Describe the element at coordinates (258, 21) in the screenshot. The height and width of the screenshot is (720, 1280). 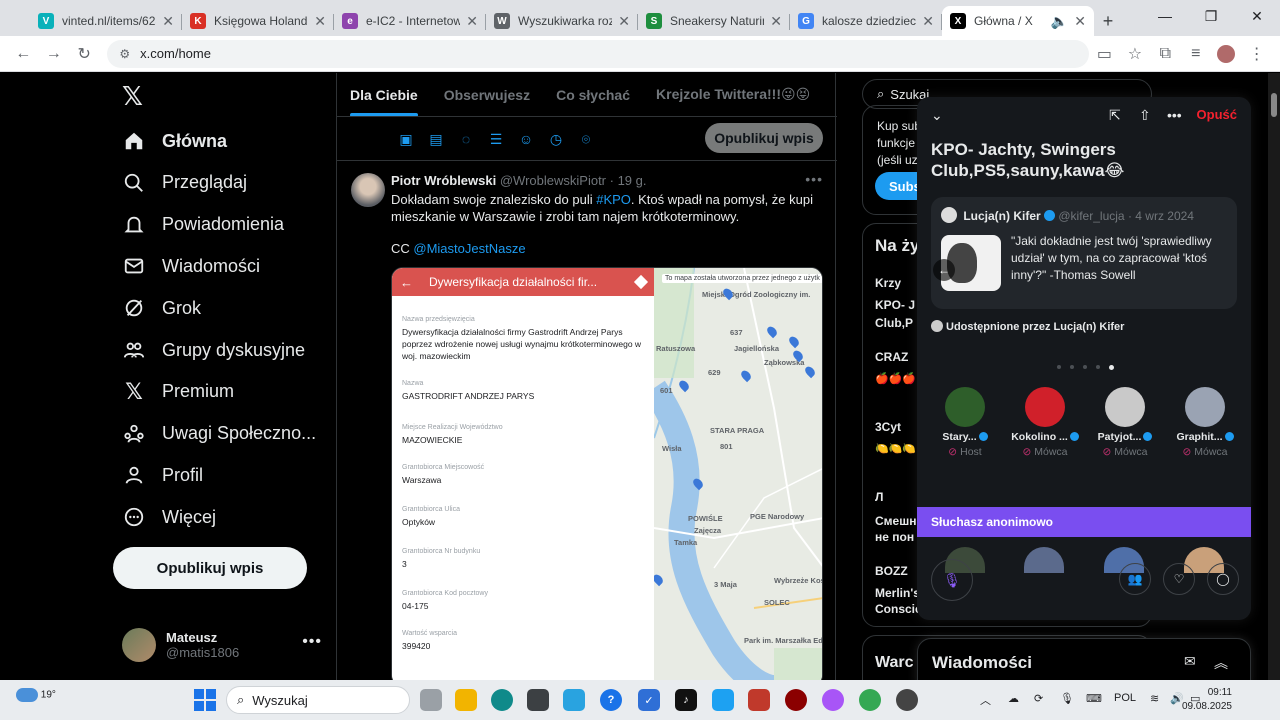
I see `browser-tab: K Księgowa Holandia ✕` at that location.